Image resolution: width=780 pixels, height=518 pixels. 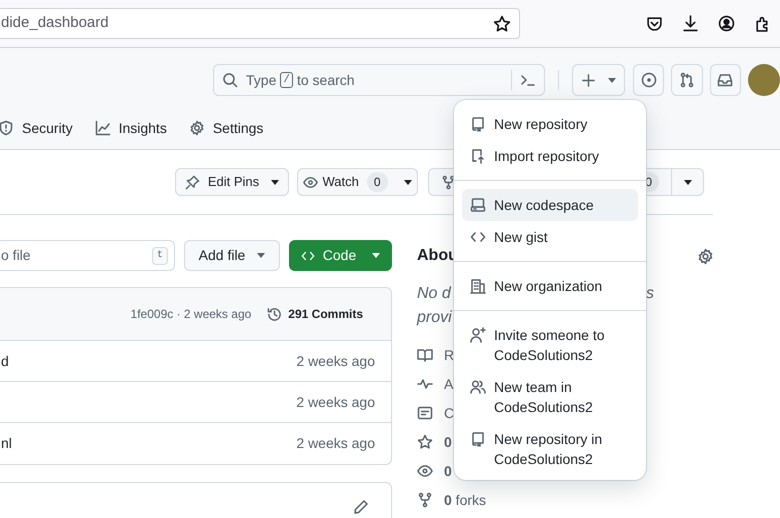 What do you see at coordinates (191, 314) in the screenshot?
I see `commit-info: 1fe009c · 2 weeks ago` at bounding box center [191, 314].